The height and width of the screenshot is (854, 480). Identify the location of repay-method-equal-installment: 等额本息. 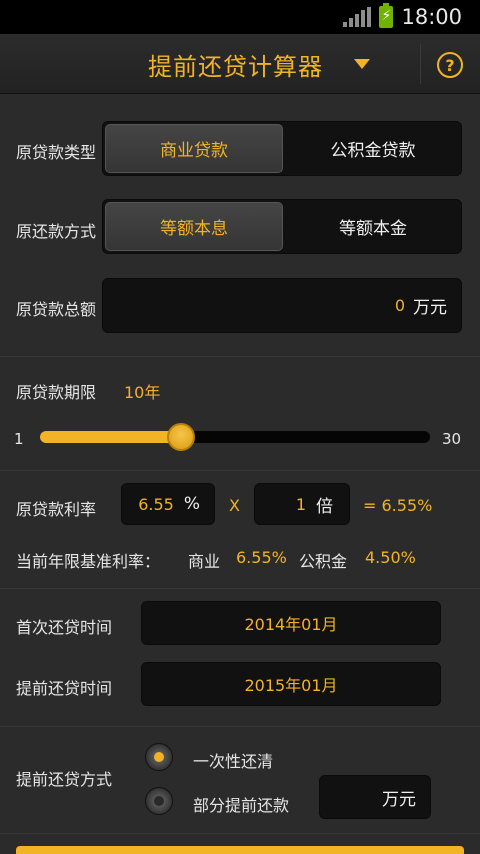
(194, 226).